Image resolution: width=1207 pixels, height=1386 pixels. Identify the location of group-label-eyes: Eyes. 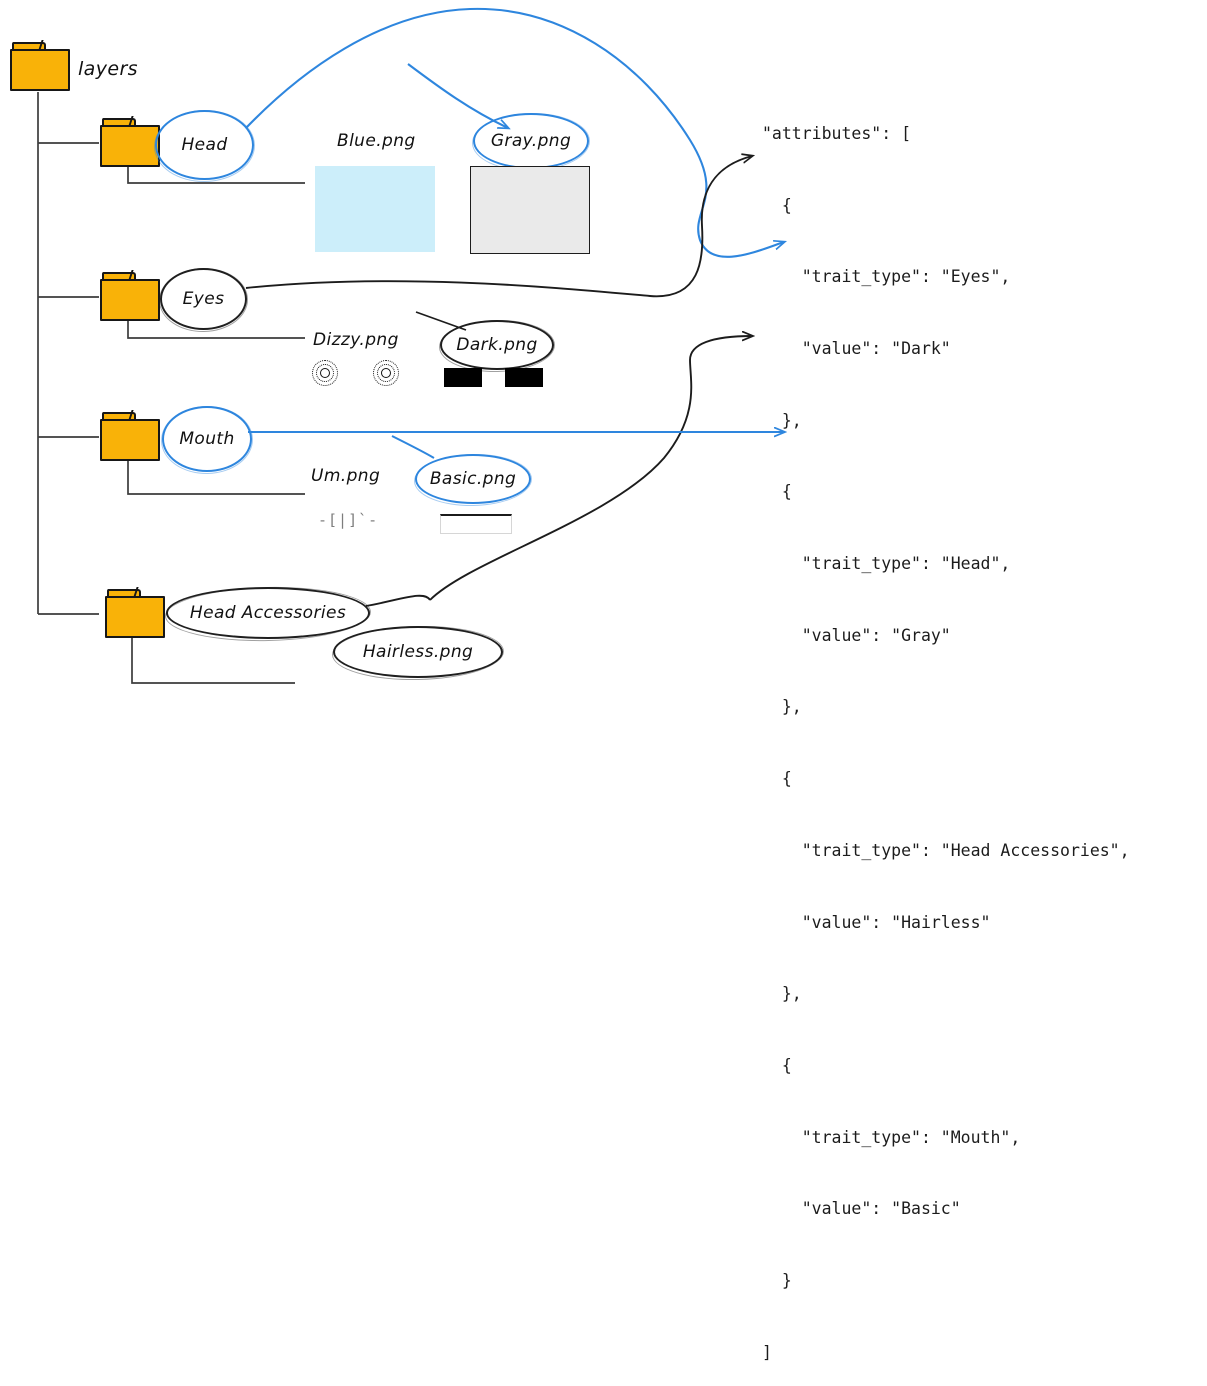
(203, 299).